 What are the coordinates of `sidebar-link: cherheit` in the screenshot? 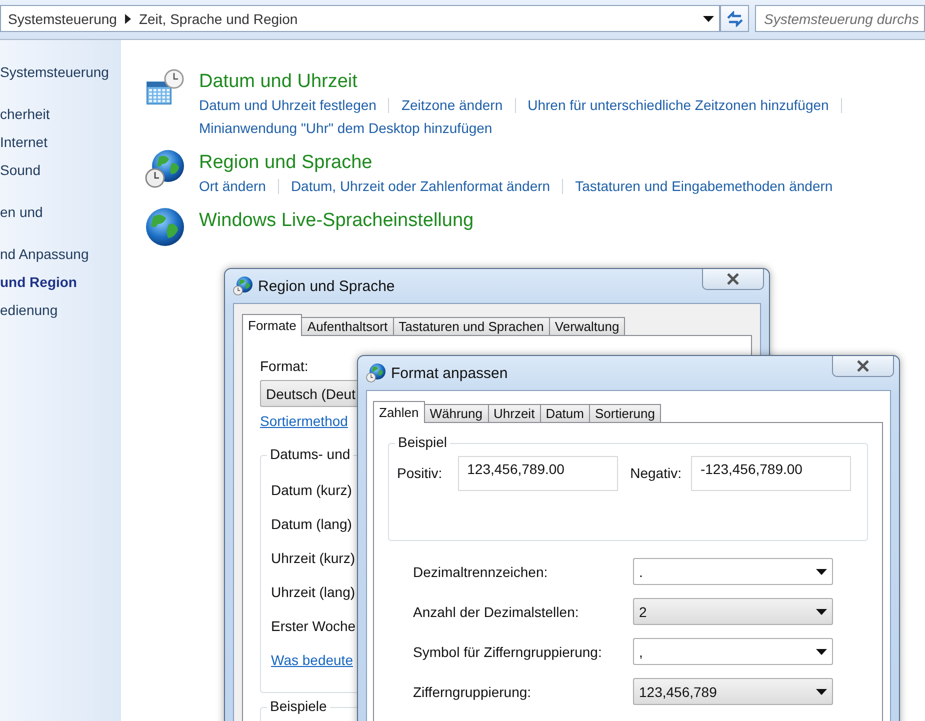 It's located at (60, 114).